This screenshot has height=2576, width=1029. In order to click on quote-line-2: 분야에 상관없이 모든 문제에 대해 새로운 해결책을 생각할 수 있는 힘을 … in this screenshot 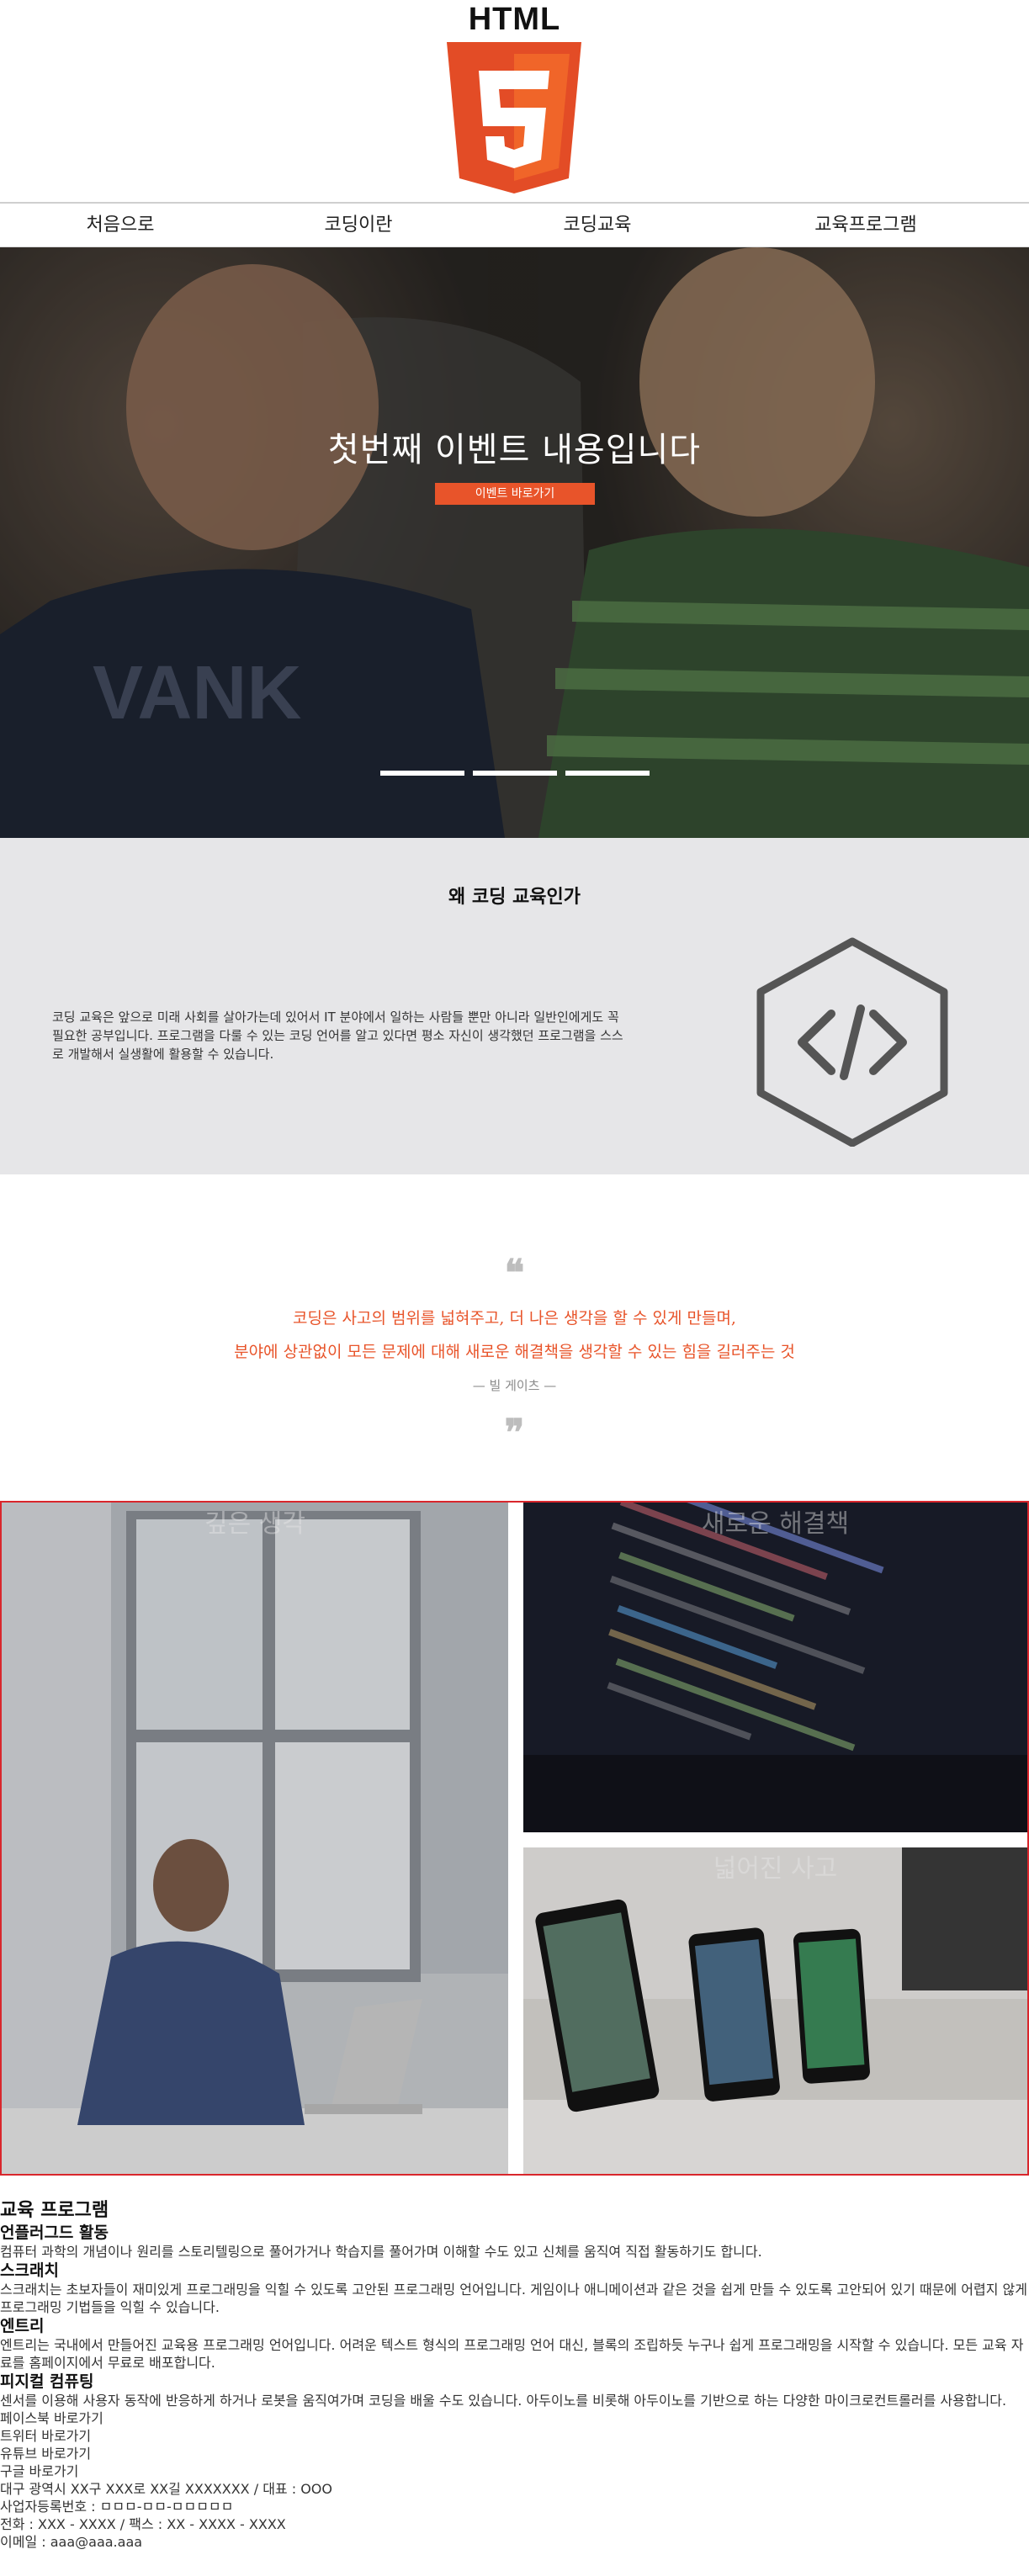, I will do `click(514, 1352)`.